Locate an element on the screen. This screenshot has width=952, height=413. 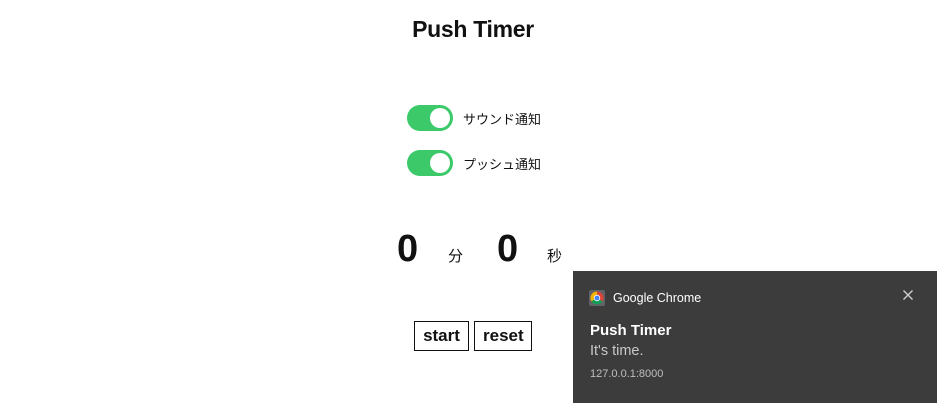
reset-button: reset is located at coordinates (503, 336).